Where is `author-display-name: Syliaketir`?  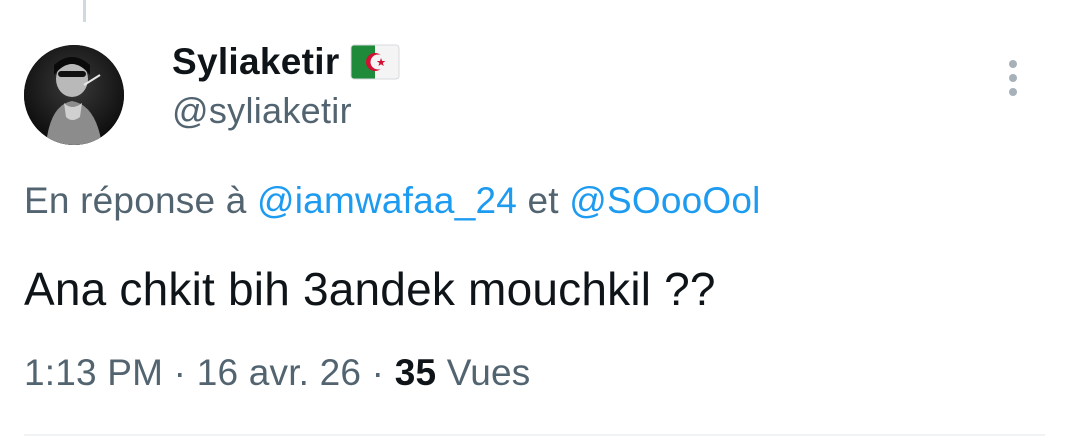
author-display-name: Syliaketir is located at coordinates (256, 62).